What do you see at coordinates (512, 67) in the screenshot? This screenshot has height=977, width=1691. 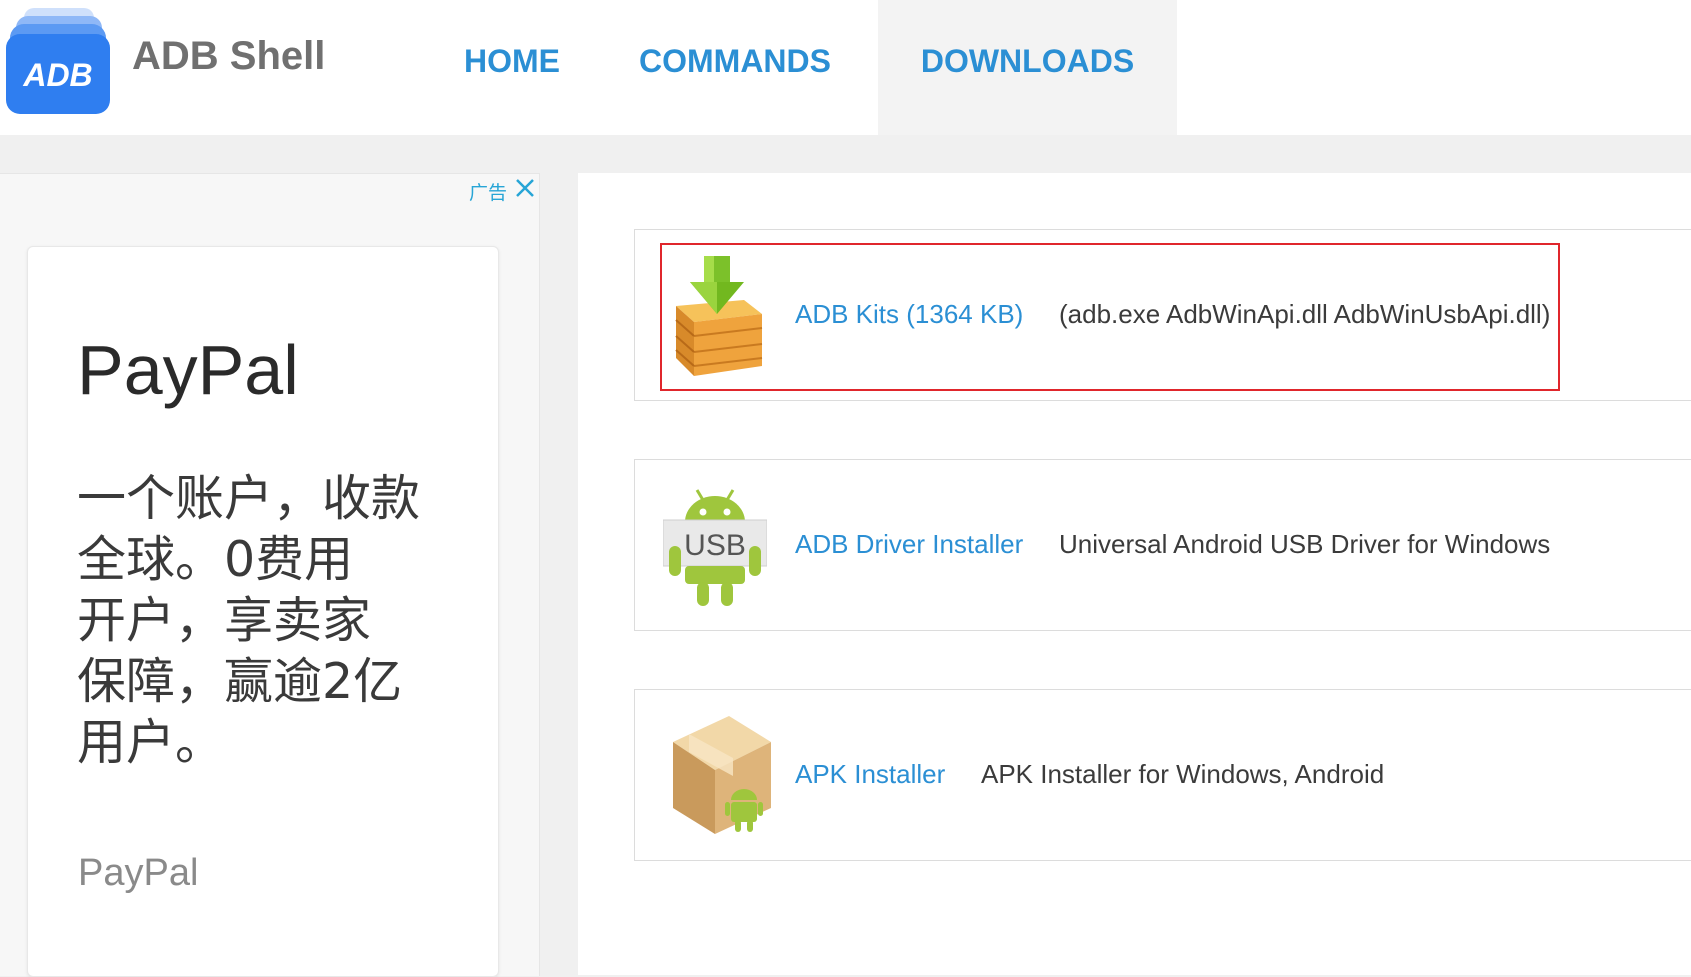 I see `nav-home: HOME` at bounding box center [512, 67].